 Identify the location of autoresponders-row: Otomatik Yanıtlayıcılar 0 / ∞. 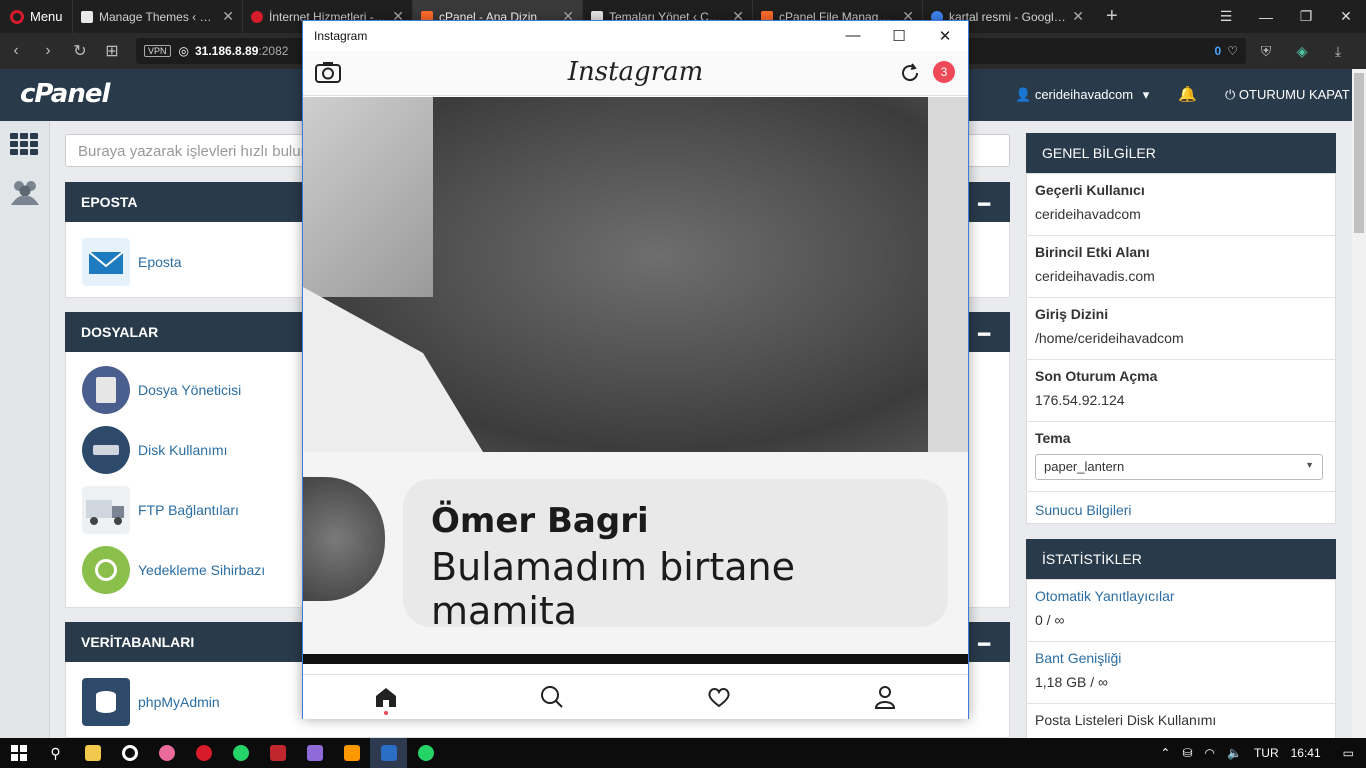
(1181, 611).